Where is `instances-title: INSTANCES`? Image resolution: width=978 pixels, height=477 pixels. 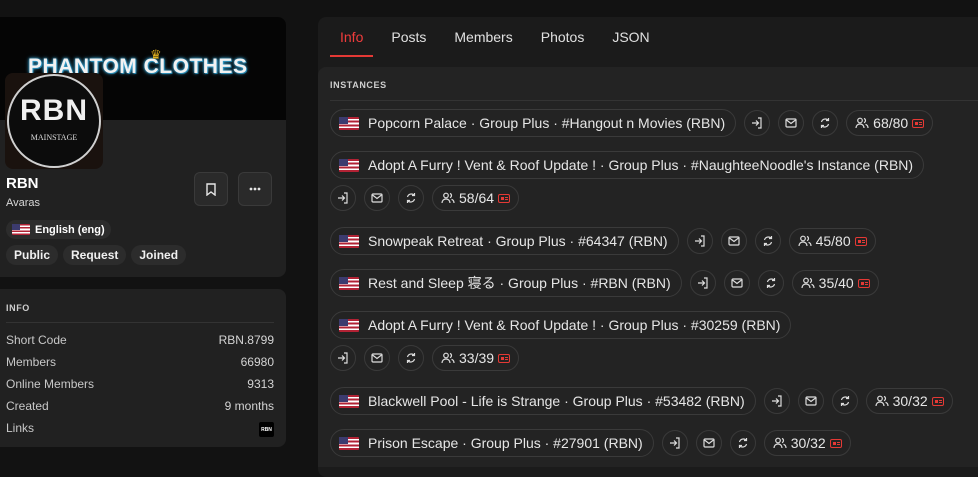 instances-title: INSTANCES is located at coordinates (358, 85).